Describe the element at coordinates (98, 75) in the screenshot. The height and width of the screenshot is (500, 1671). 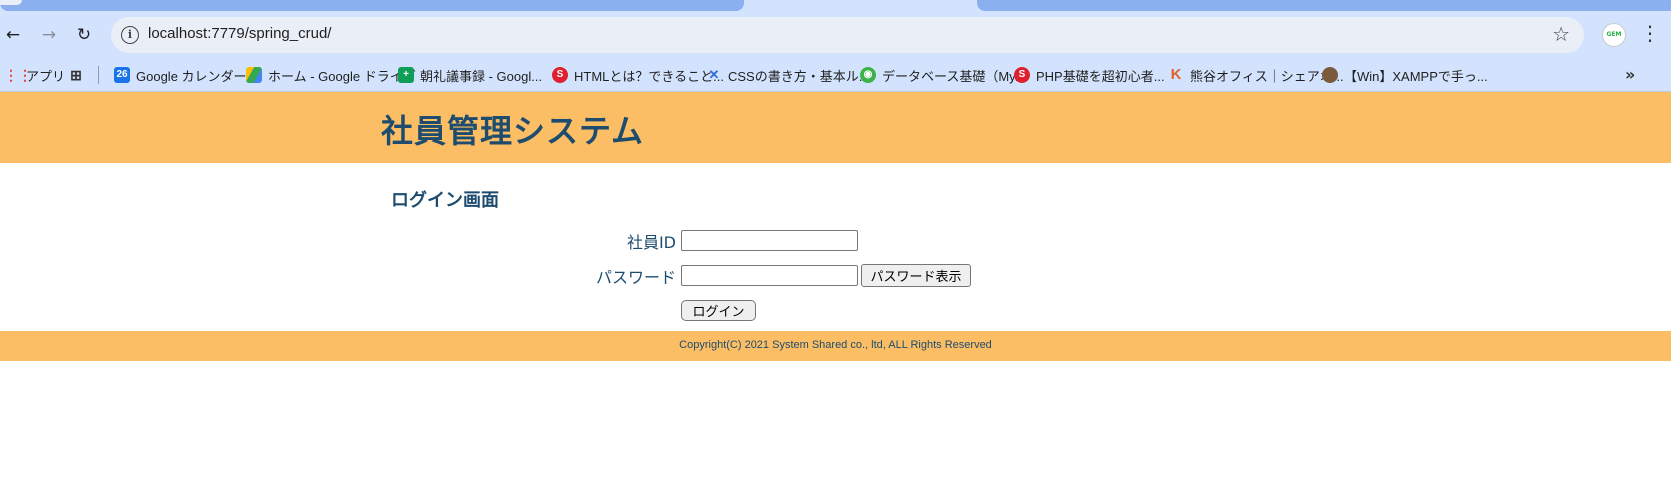
I see `bookmark-separator` at that location.